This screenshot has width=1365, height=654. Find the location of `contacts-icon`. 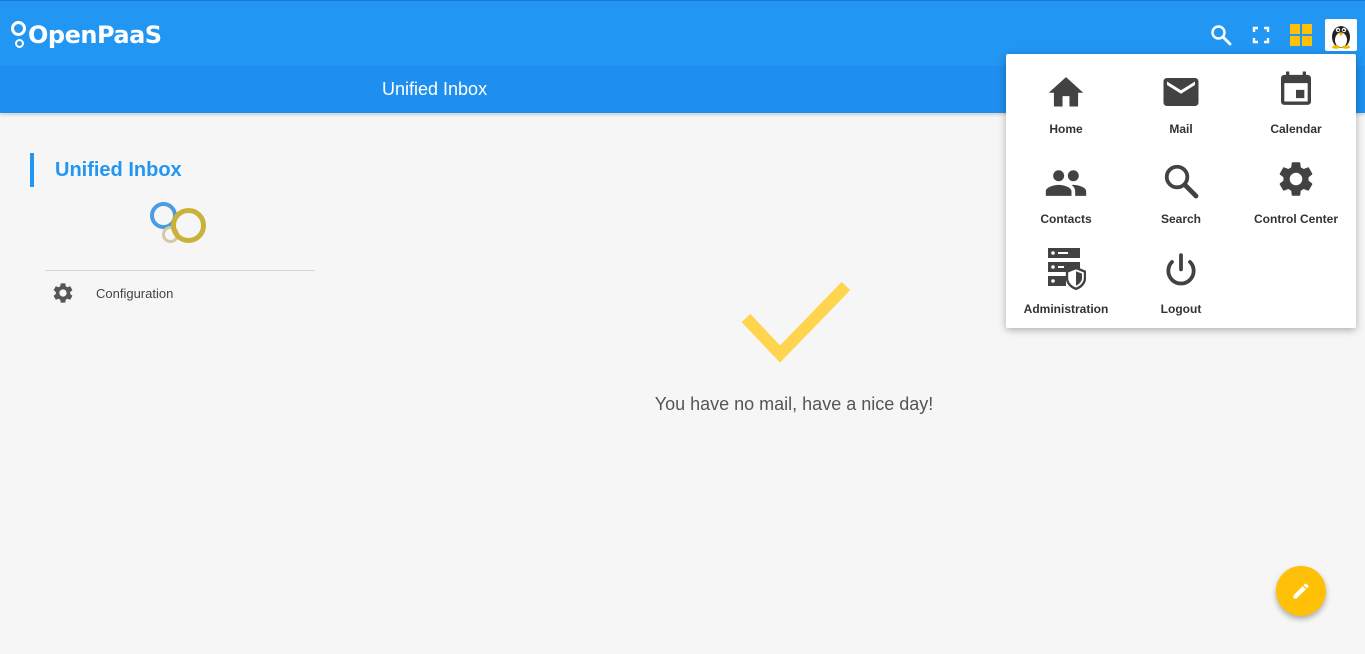

contacts-icon is located at coordinates (1066, 179).